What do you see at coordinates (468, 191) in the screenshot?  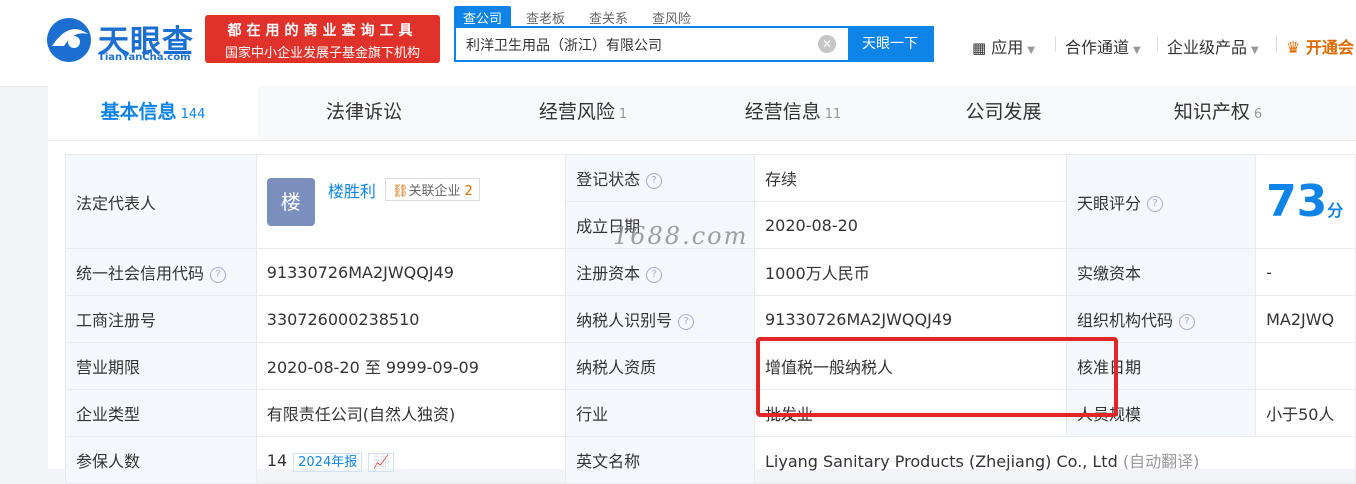 I see `related-count: 2` at bounding box center [468, 191].